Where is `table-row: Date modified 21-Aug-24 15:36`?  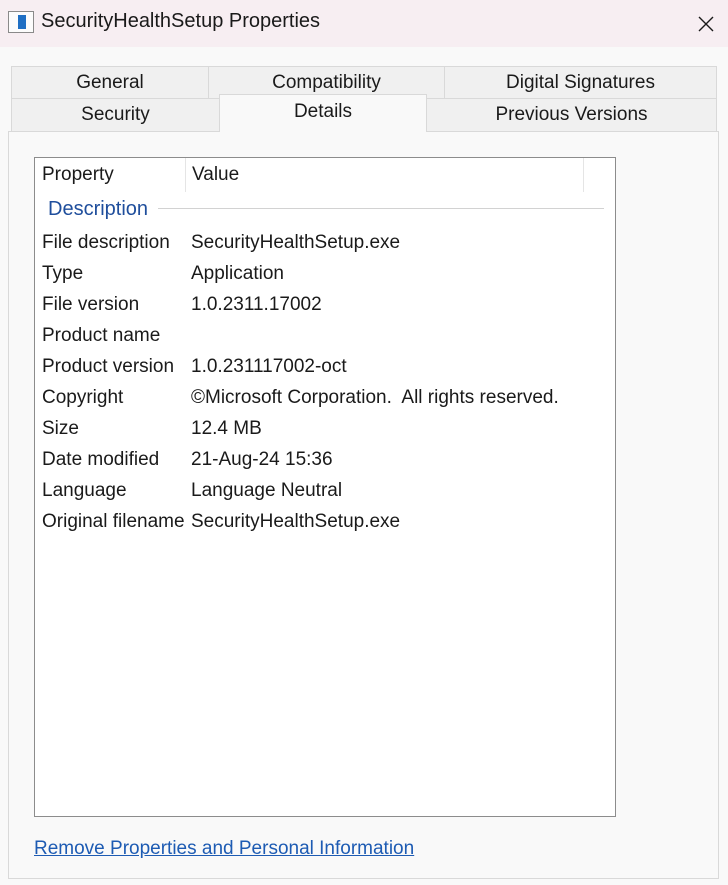 table-row: Date modified 21-Aug-24 15:36 is located at coordinates (325, 459).